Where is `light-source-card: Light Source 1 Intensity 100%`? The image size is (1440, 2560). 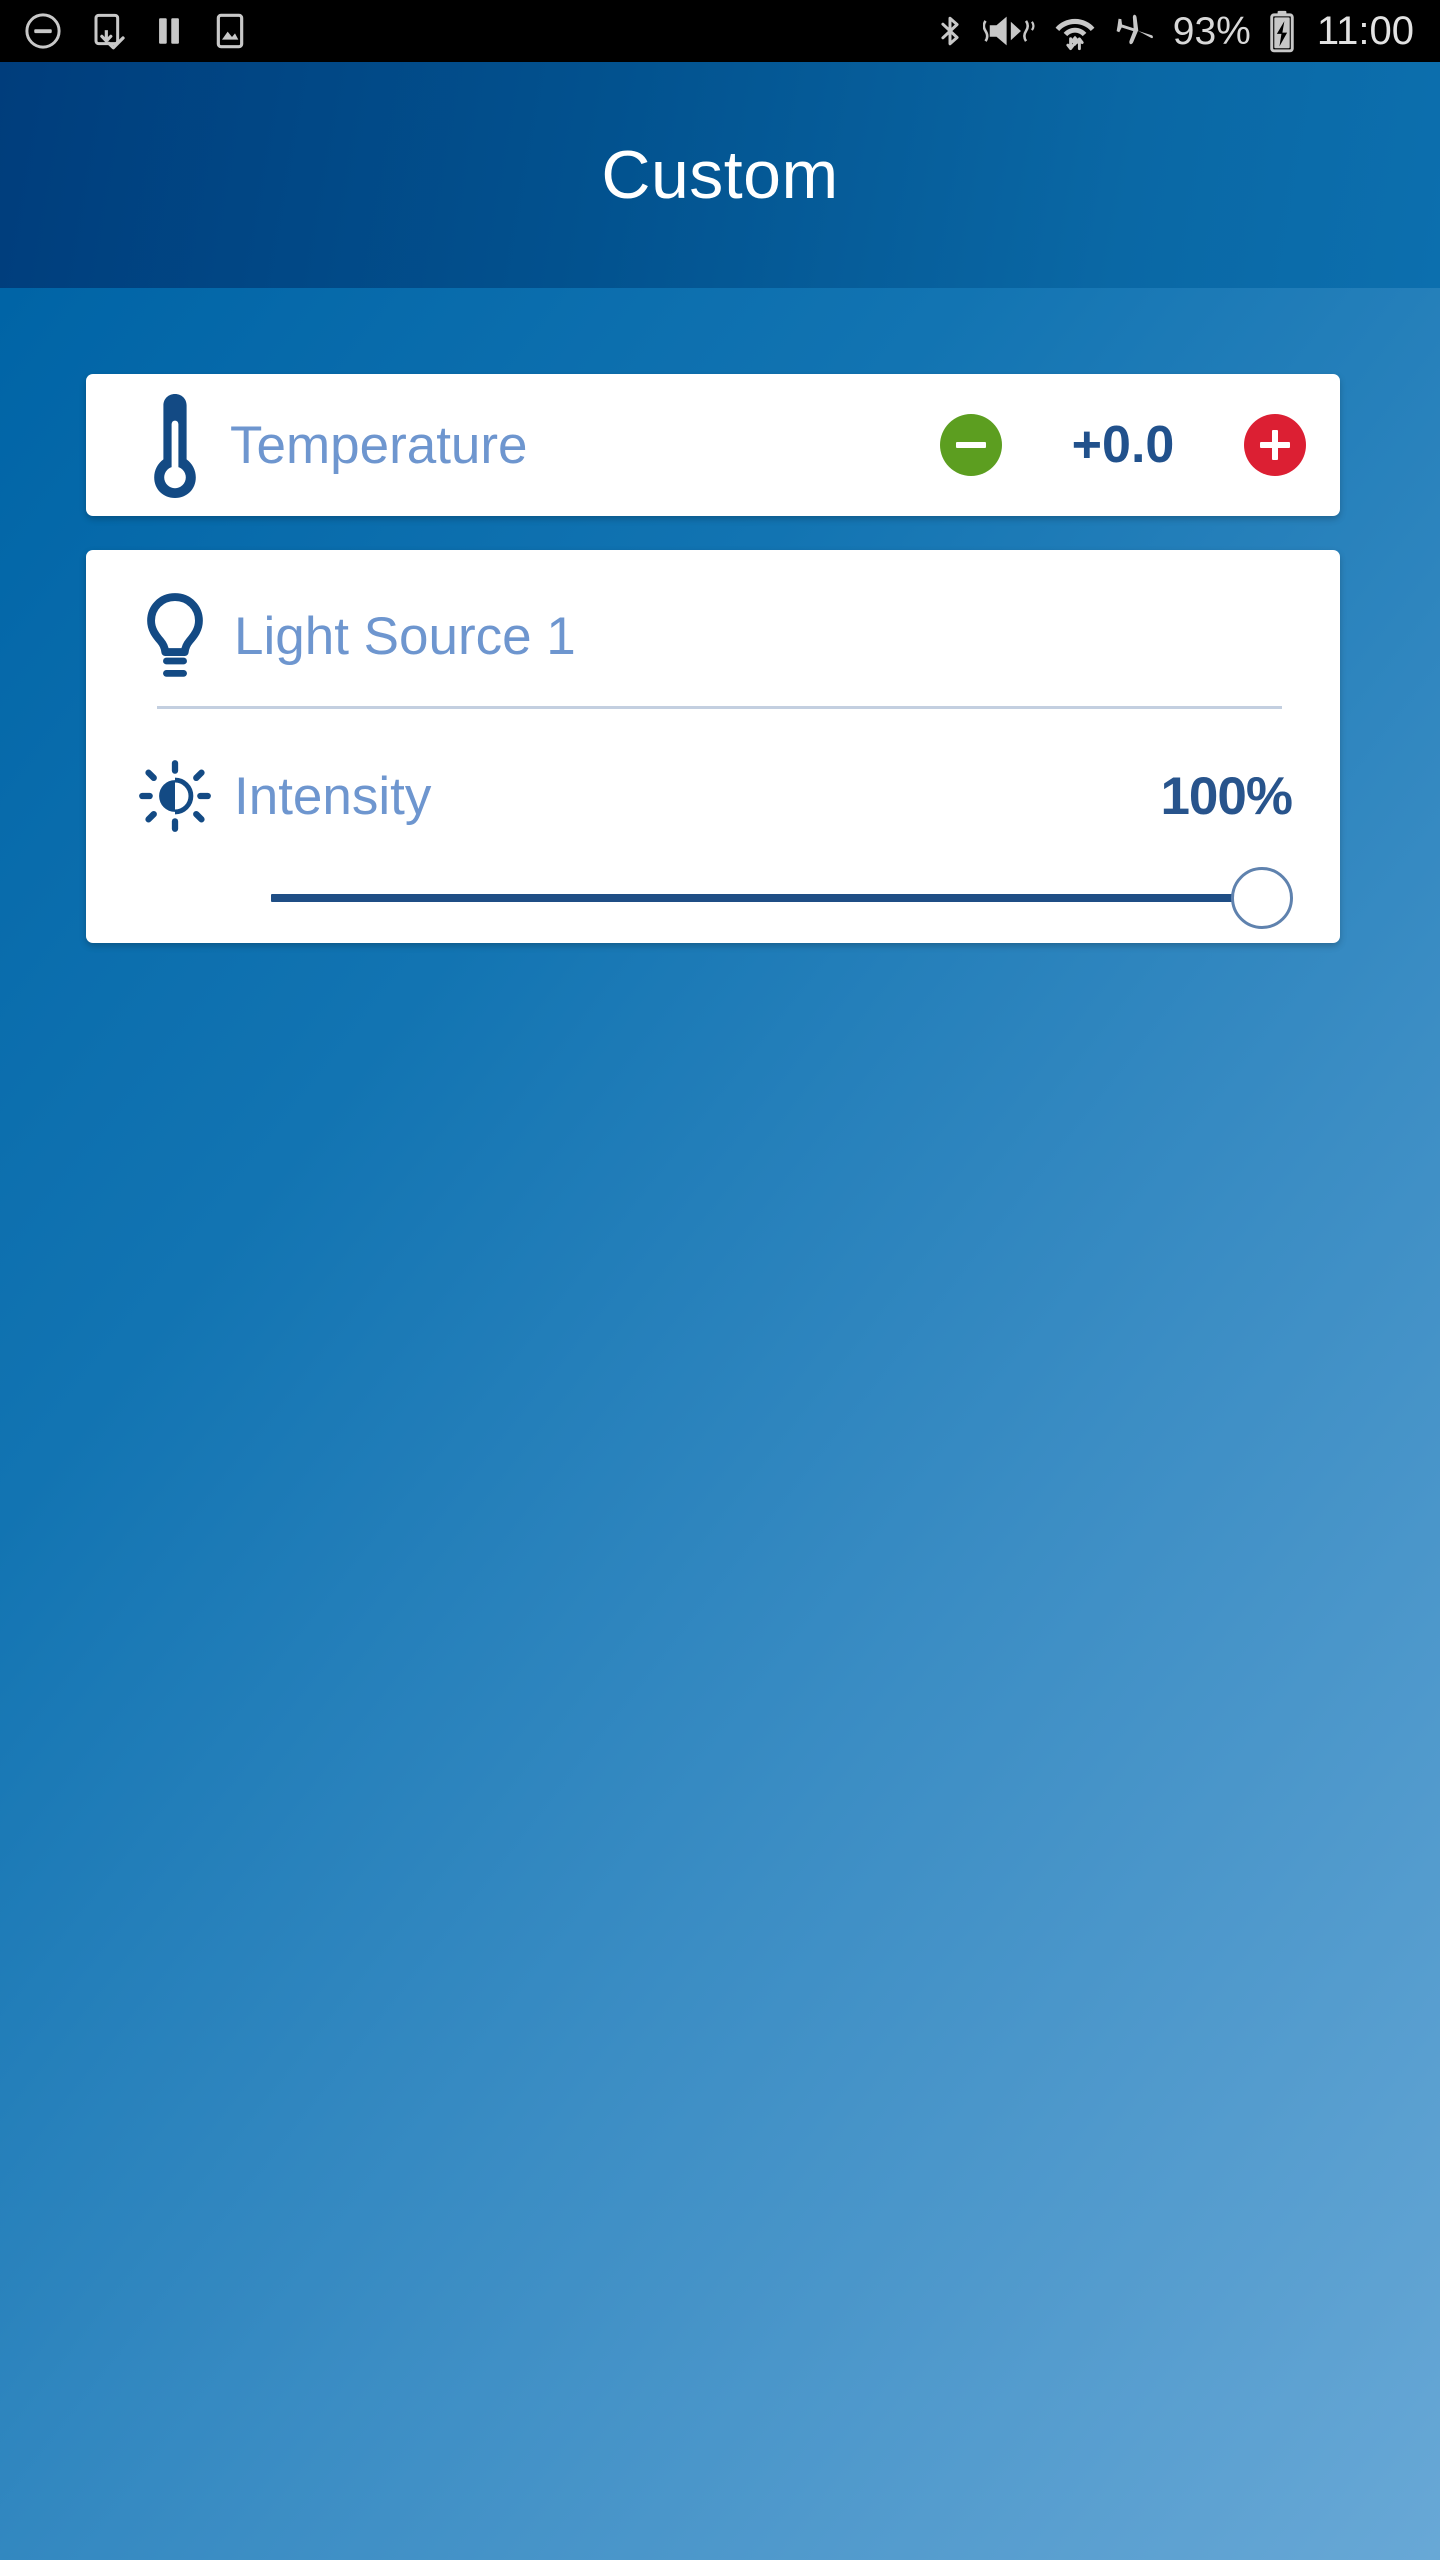 light-source-card: Light Source 1 Intensity 100% is located at coordinates (713, 746).